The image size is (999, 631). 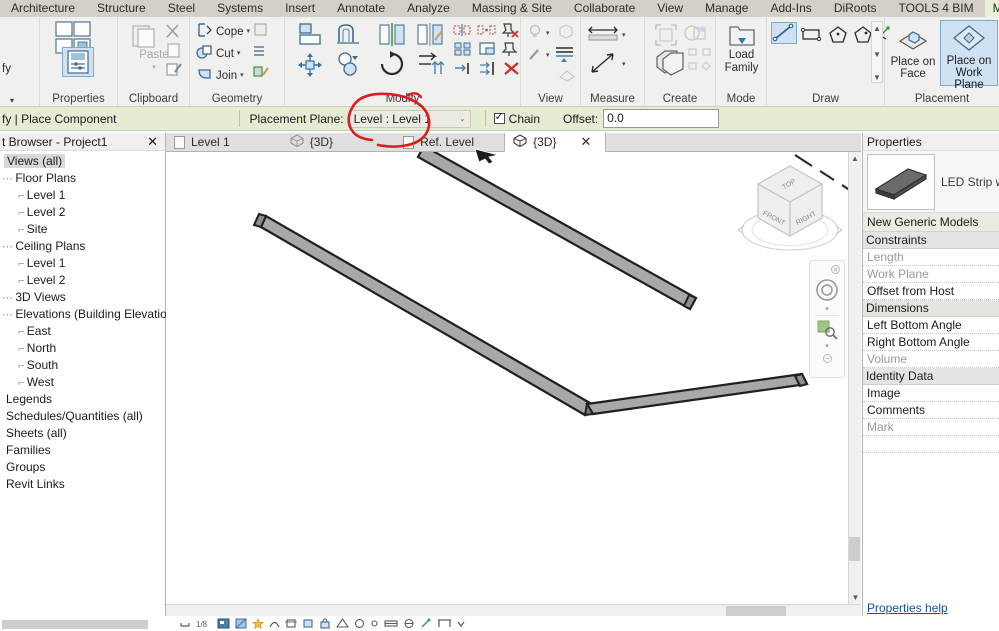 What do you see at coordinates (185, 623) in the screenshot?
I see `view-scale-icon` at bounding box center [185, 623].